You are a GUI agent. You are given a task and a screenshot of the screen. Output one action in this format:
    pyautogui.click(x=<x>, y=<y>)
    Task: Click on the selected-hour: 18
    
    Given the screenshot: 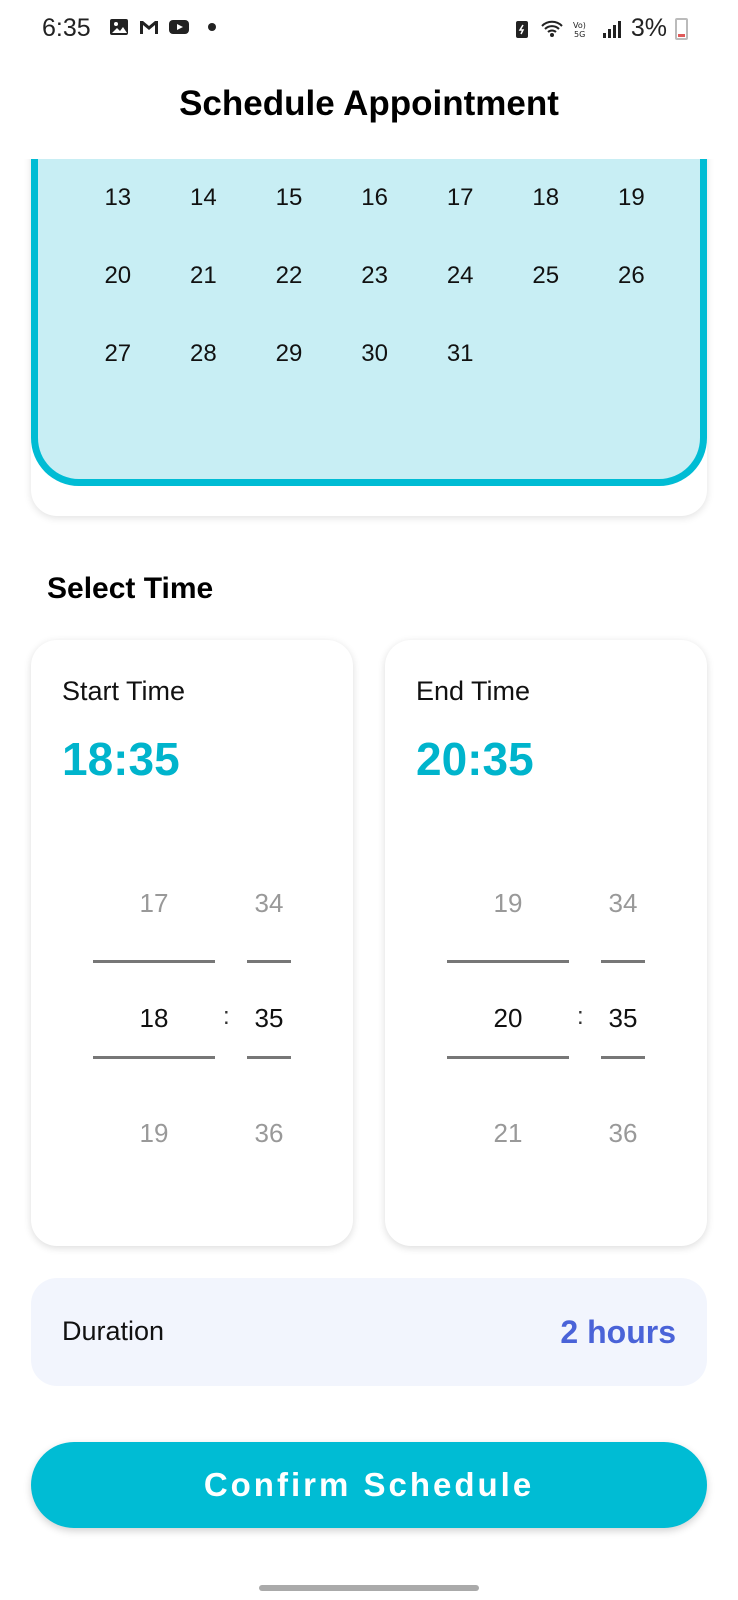 What is the action you would take?
    pyautogui.click(x=154, y=1018)
    